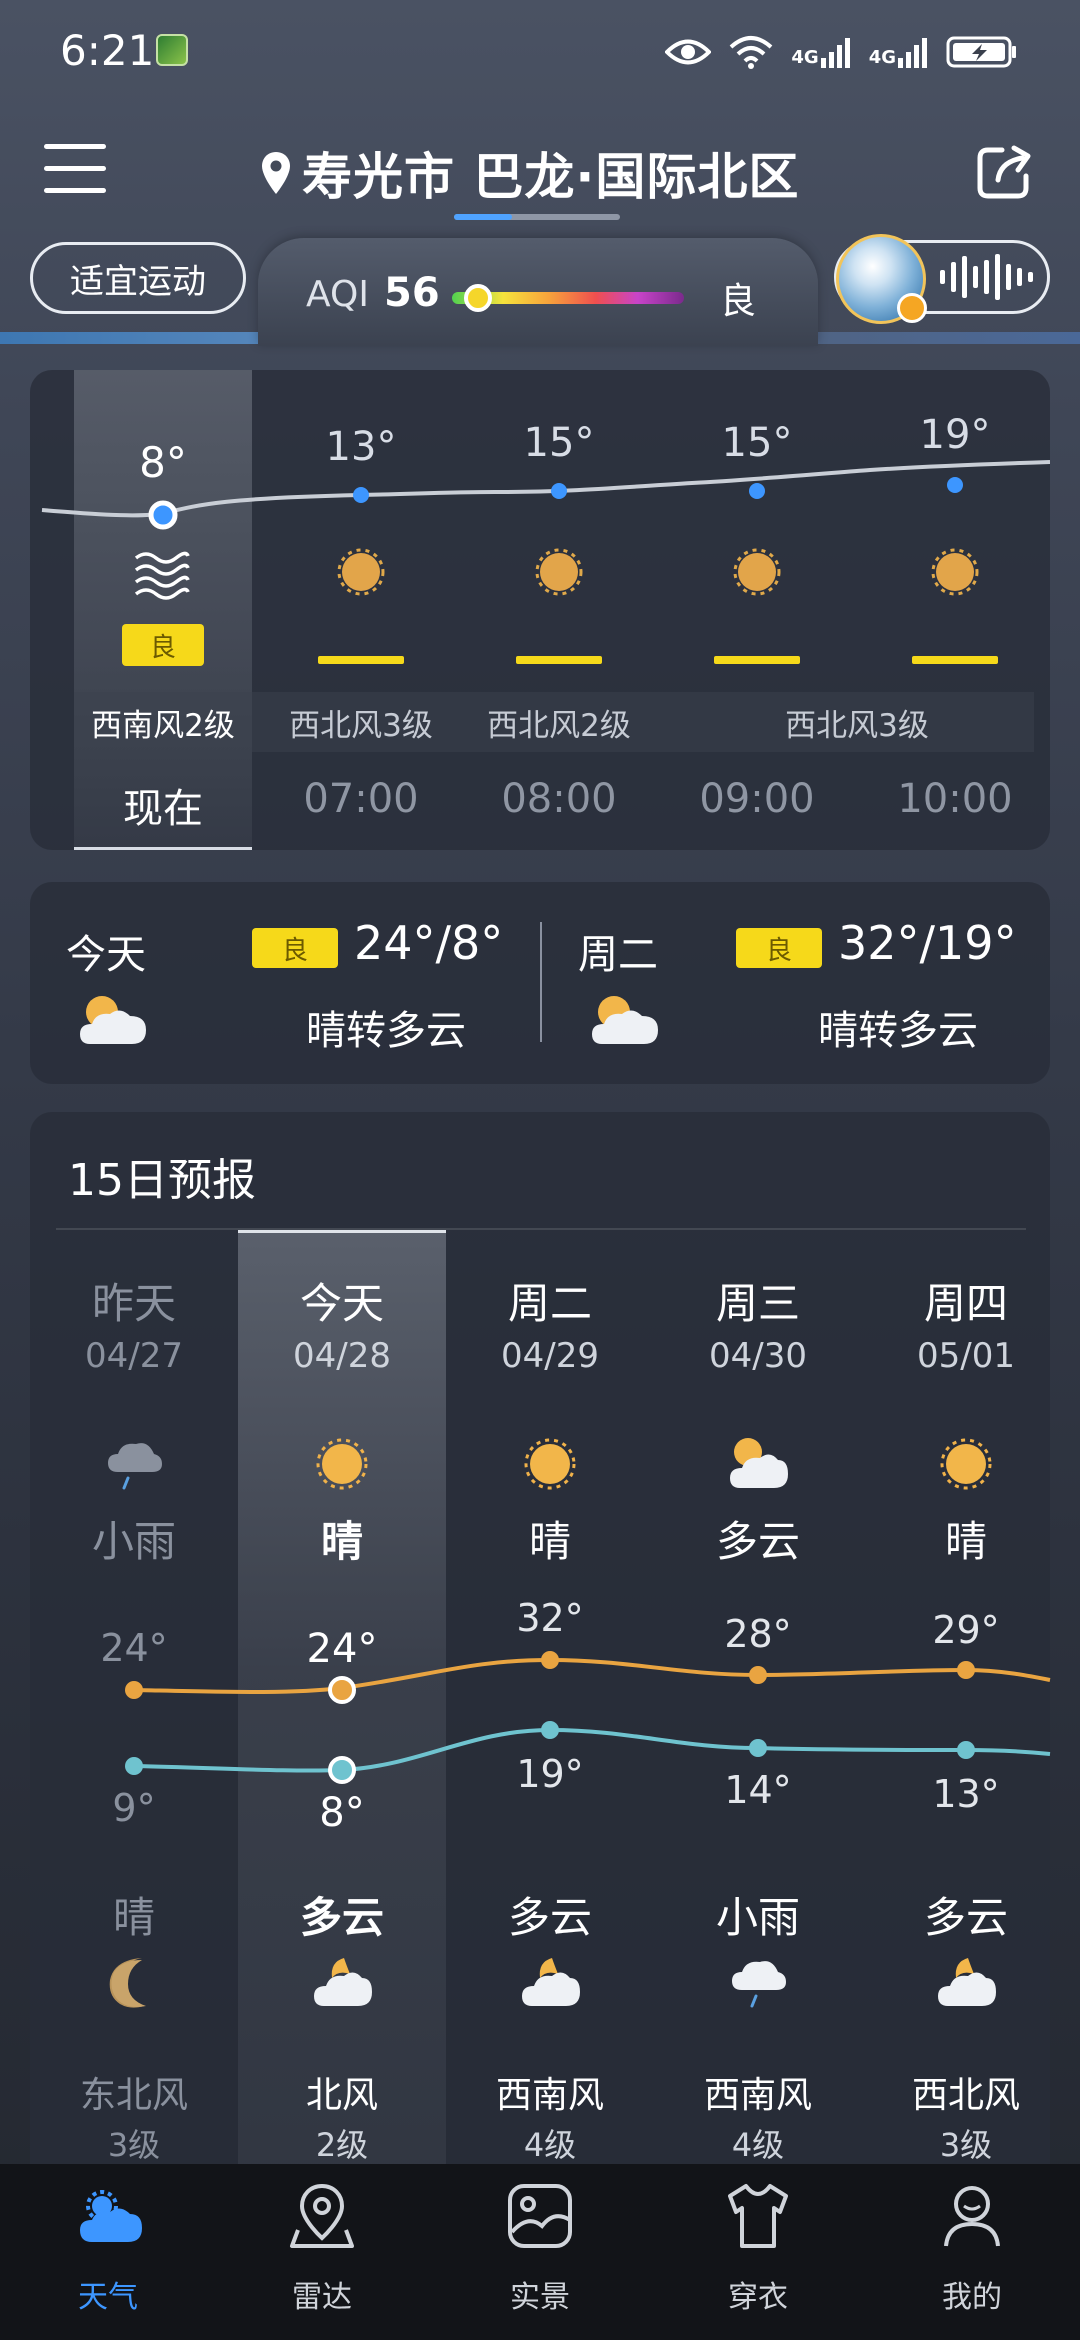 The image size is (1080, 2340). Describe the element at coordinates (133, 2095) in the screenshot. I see `forecast-wind: 东北风` at that location.